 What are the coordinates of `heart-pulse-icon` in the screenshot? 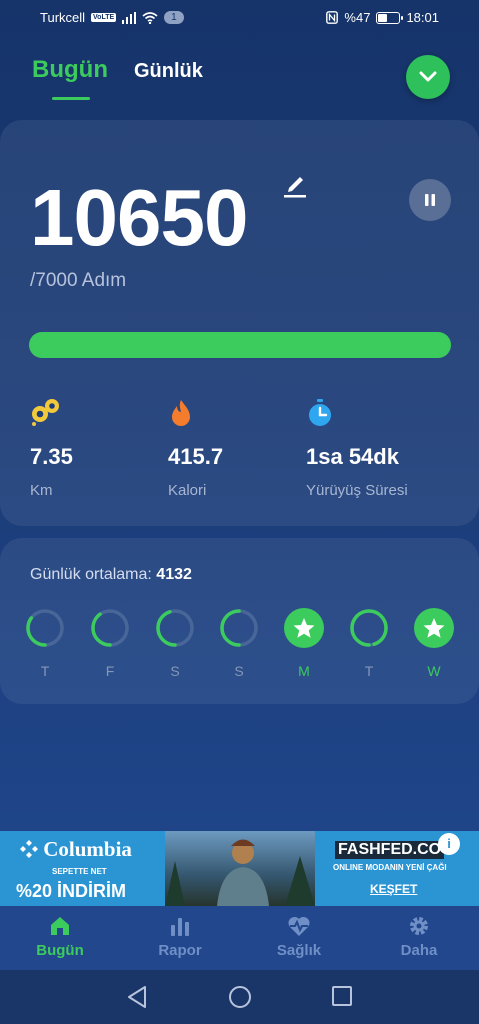 It's located at (299, 926).